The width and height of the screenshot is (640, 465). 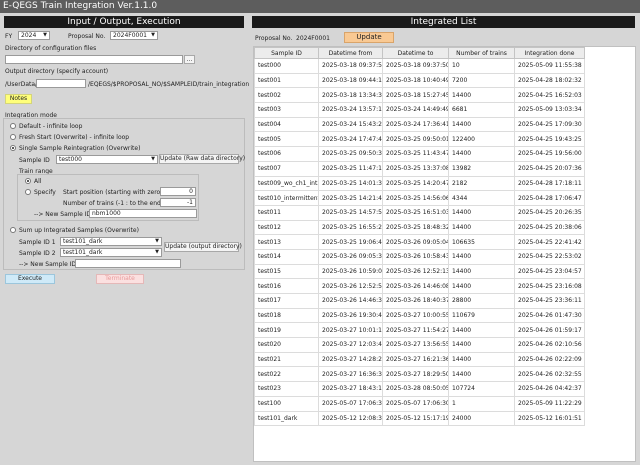 What do you see at coordinates (128, 263) in the screenshot?
I see `new-sample-id2-input` at bounding box center [128, 263].